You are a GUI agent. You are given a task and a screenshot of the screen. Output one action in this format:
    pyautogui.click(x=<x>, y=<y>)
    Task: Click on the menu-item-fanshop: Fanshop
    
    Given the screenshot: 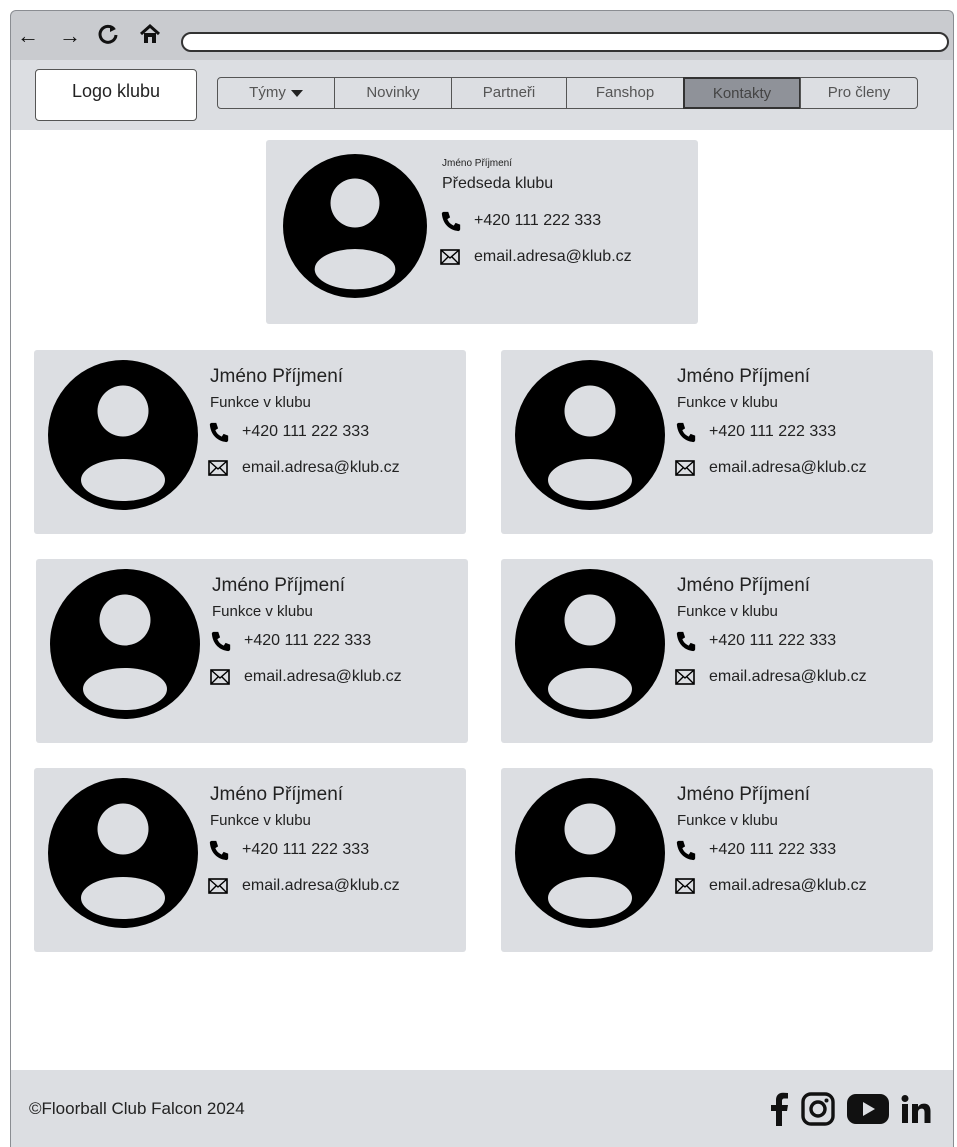 What is the action you would take?
    pyautogui.click(x=625, y=93)
    